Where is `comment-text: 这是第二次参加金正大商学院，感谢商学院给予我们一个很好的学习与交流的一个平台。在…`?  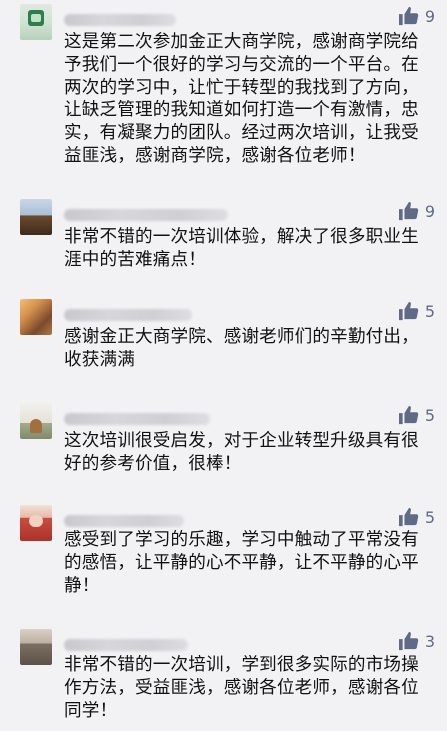
comment-text: 这是第二次参加金正大商学院，感谢商学院给予我们一个很好的学习与交流的一个平台。在… is located at coordinates (241, 99).